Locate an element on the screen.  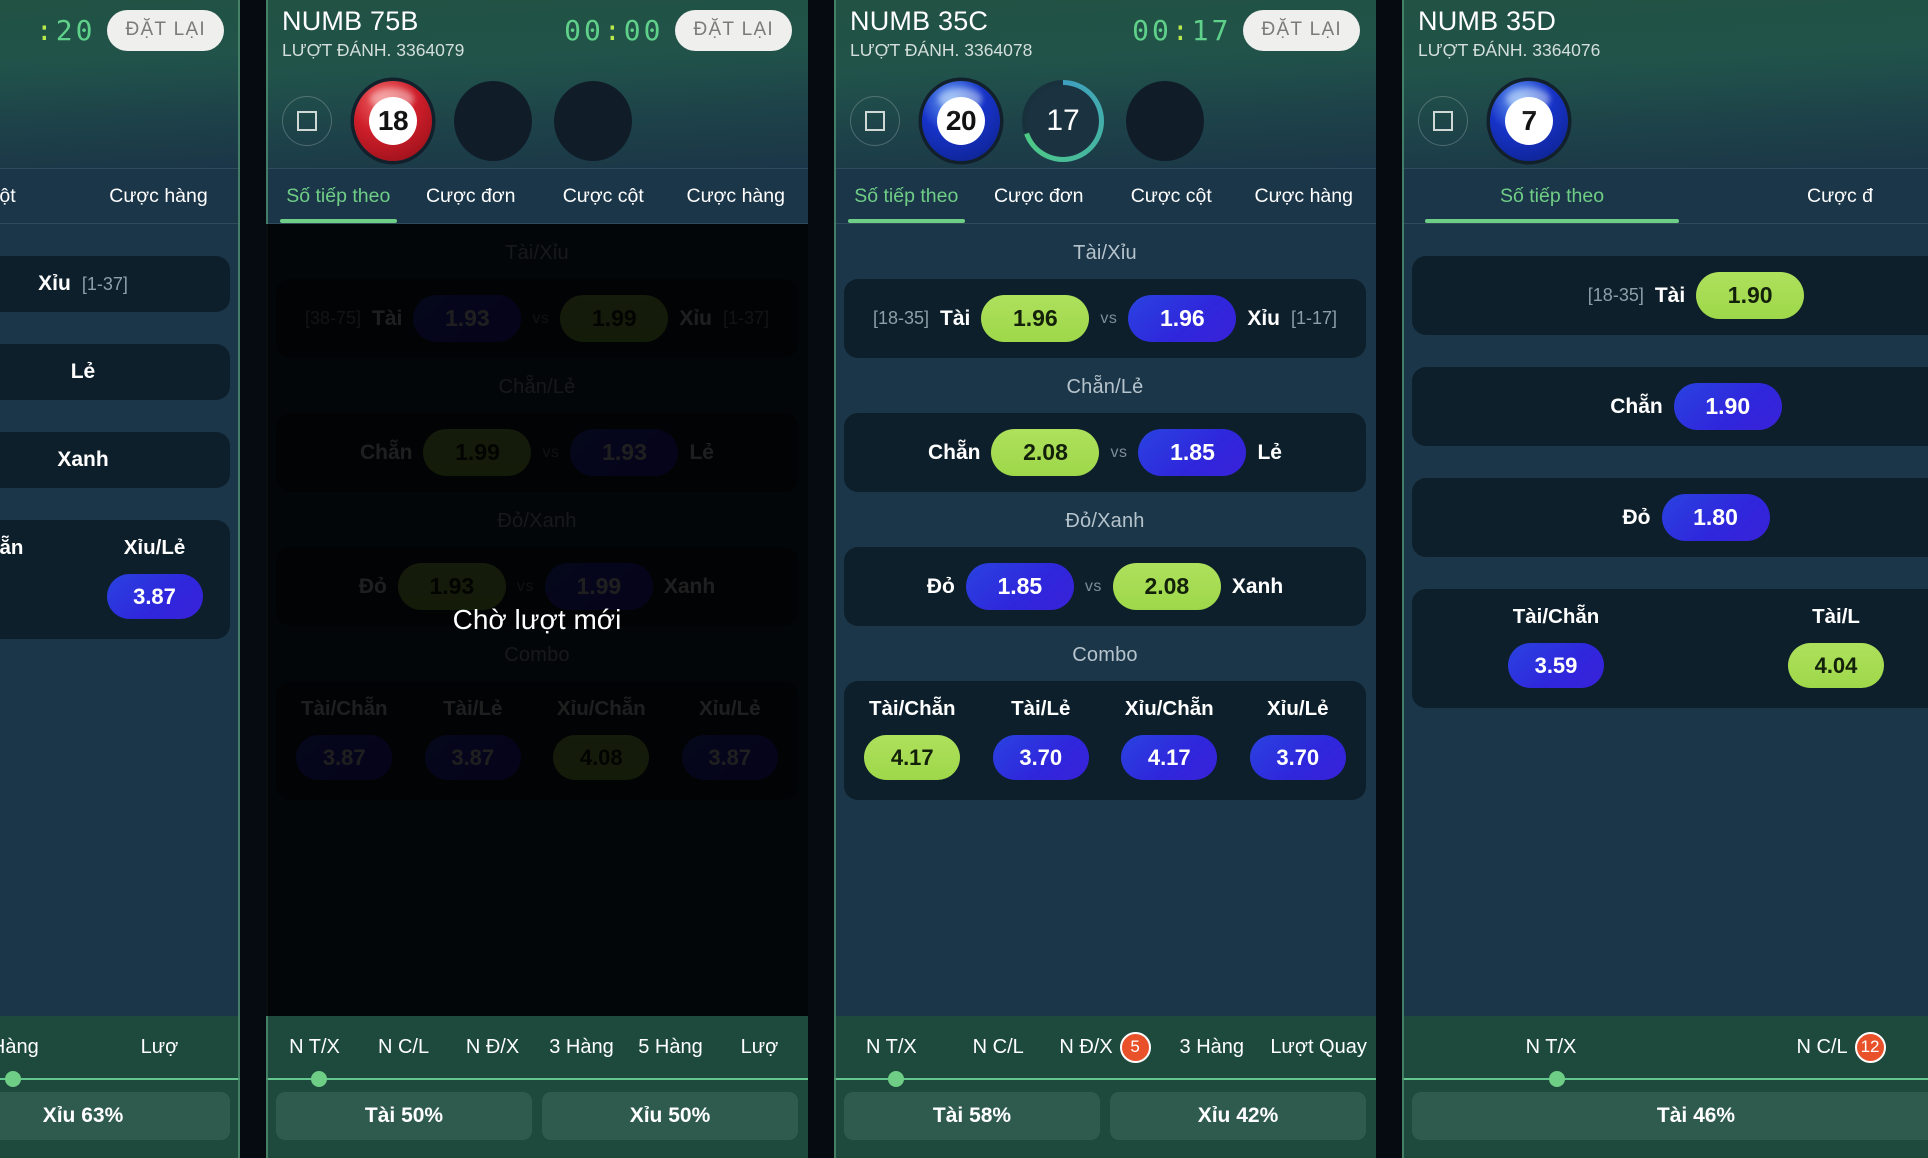
history-tab-0: 5 Hàng is located at coordinates (41, 1047).